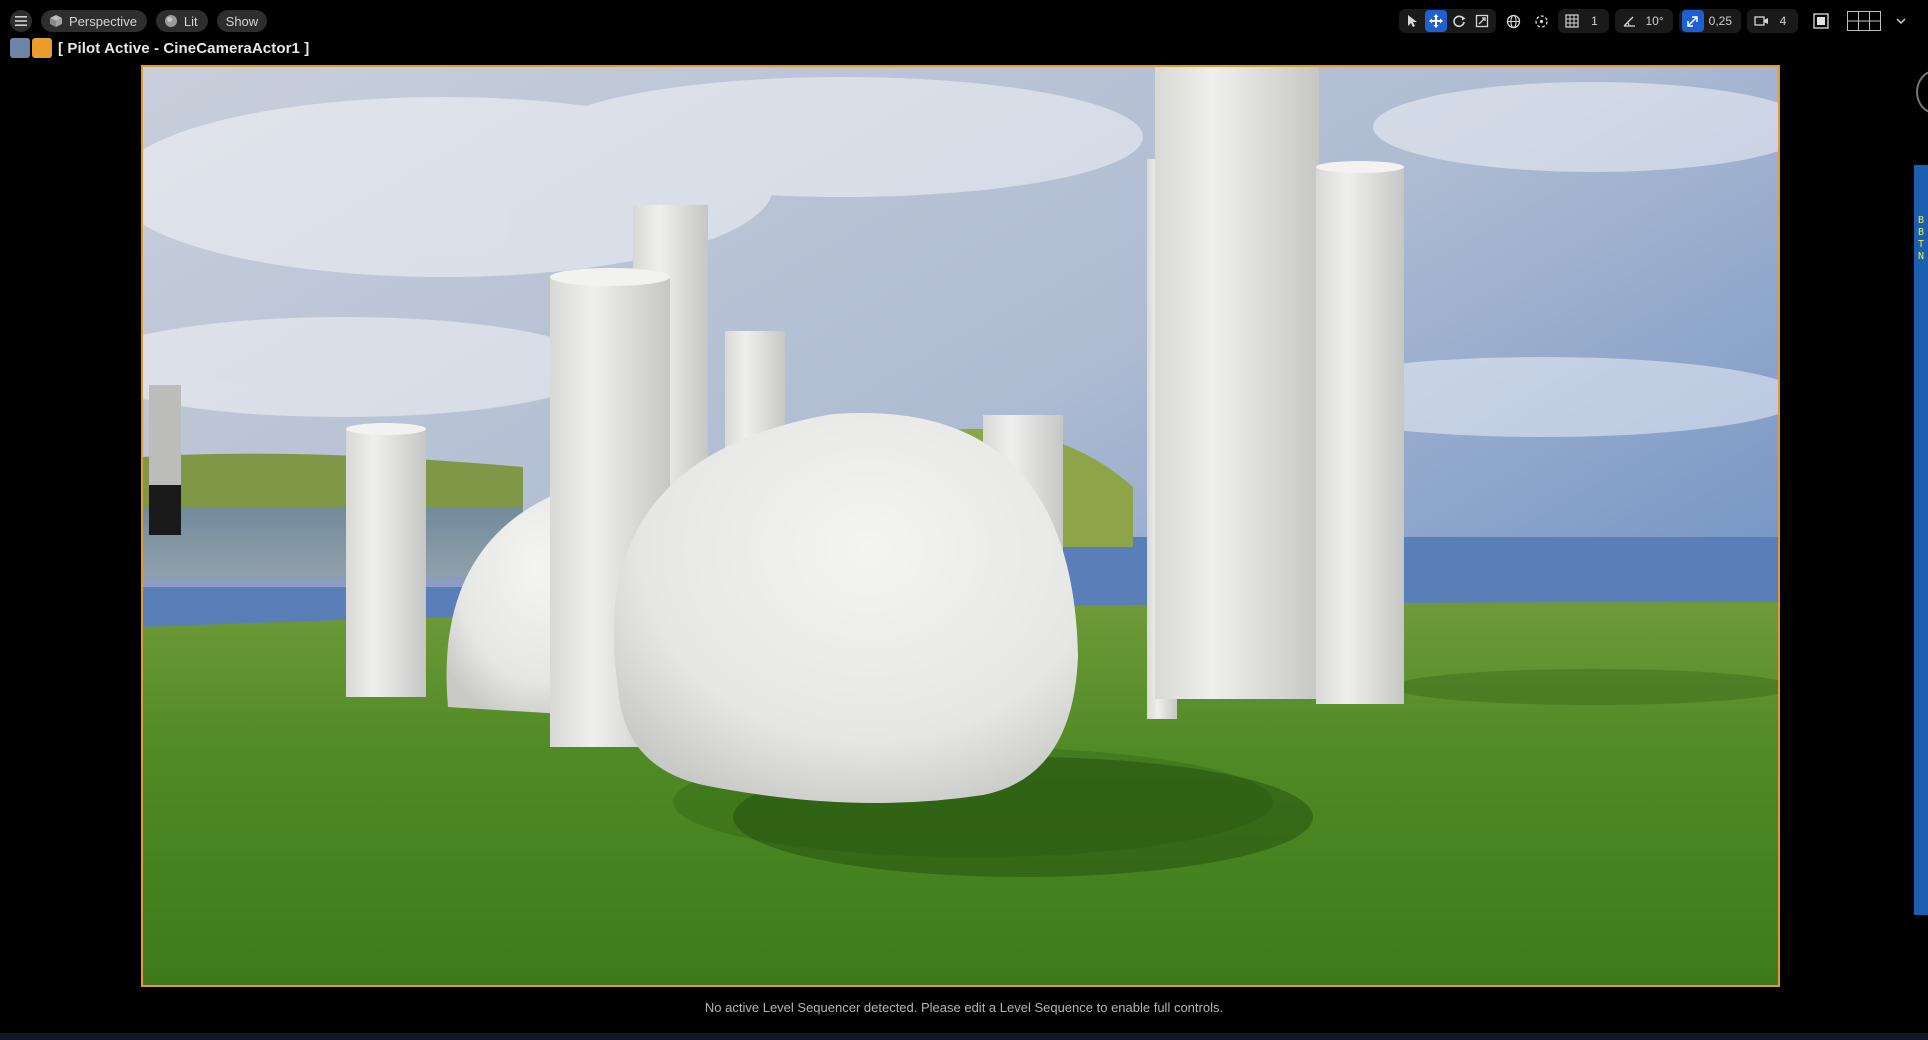 The height and width of the screenshot is (1040, 1928). I want to click on rotate-icon, so click(1459, 21).